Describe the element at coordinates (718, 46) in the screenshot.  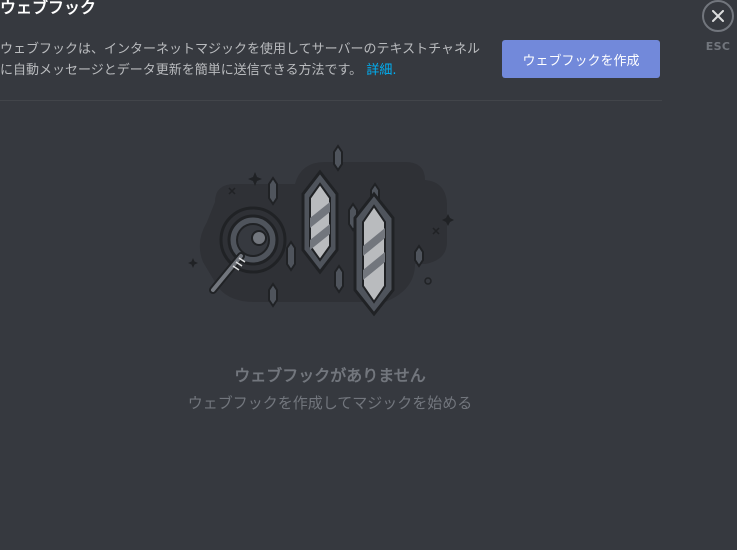
I see `esc-hint: ESC` at that location.